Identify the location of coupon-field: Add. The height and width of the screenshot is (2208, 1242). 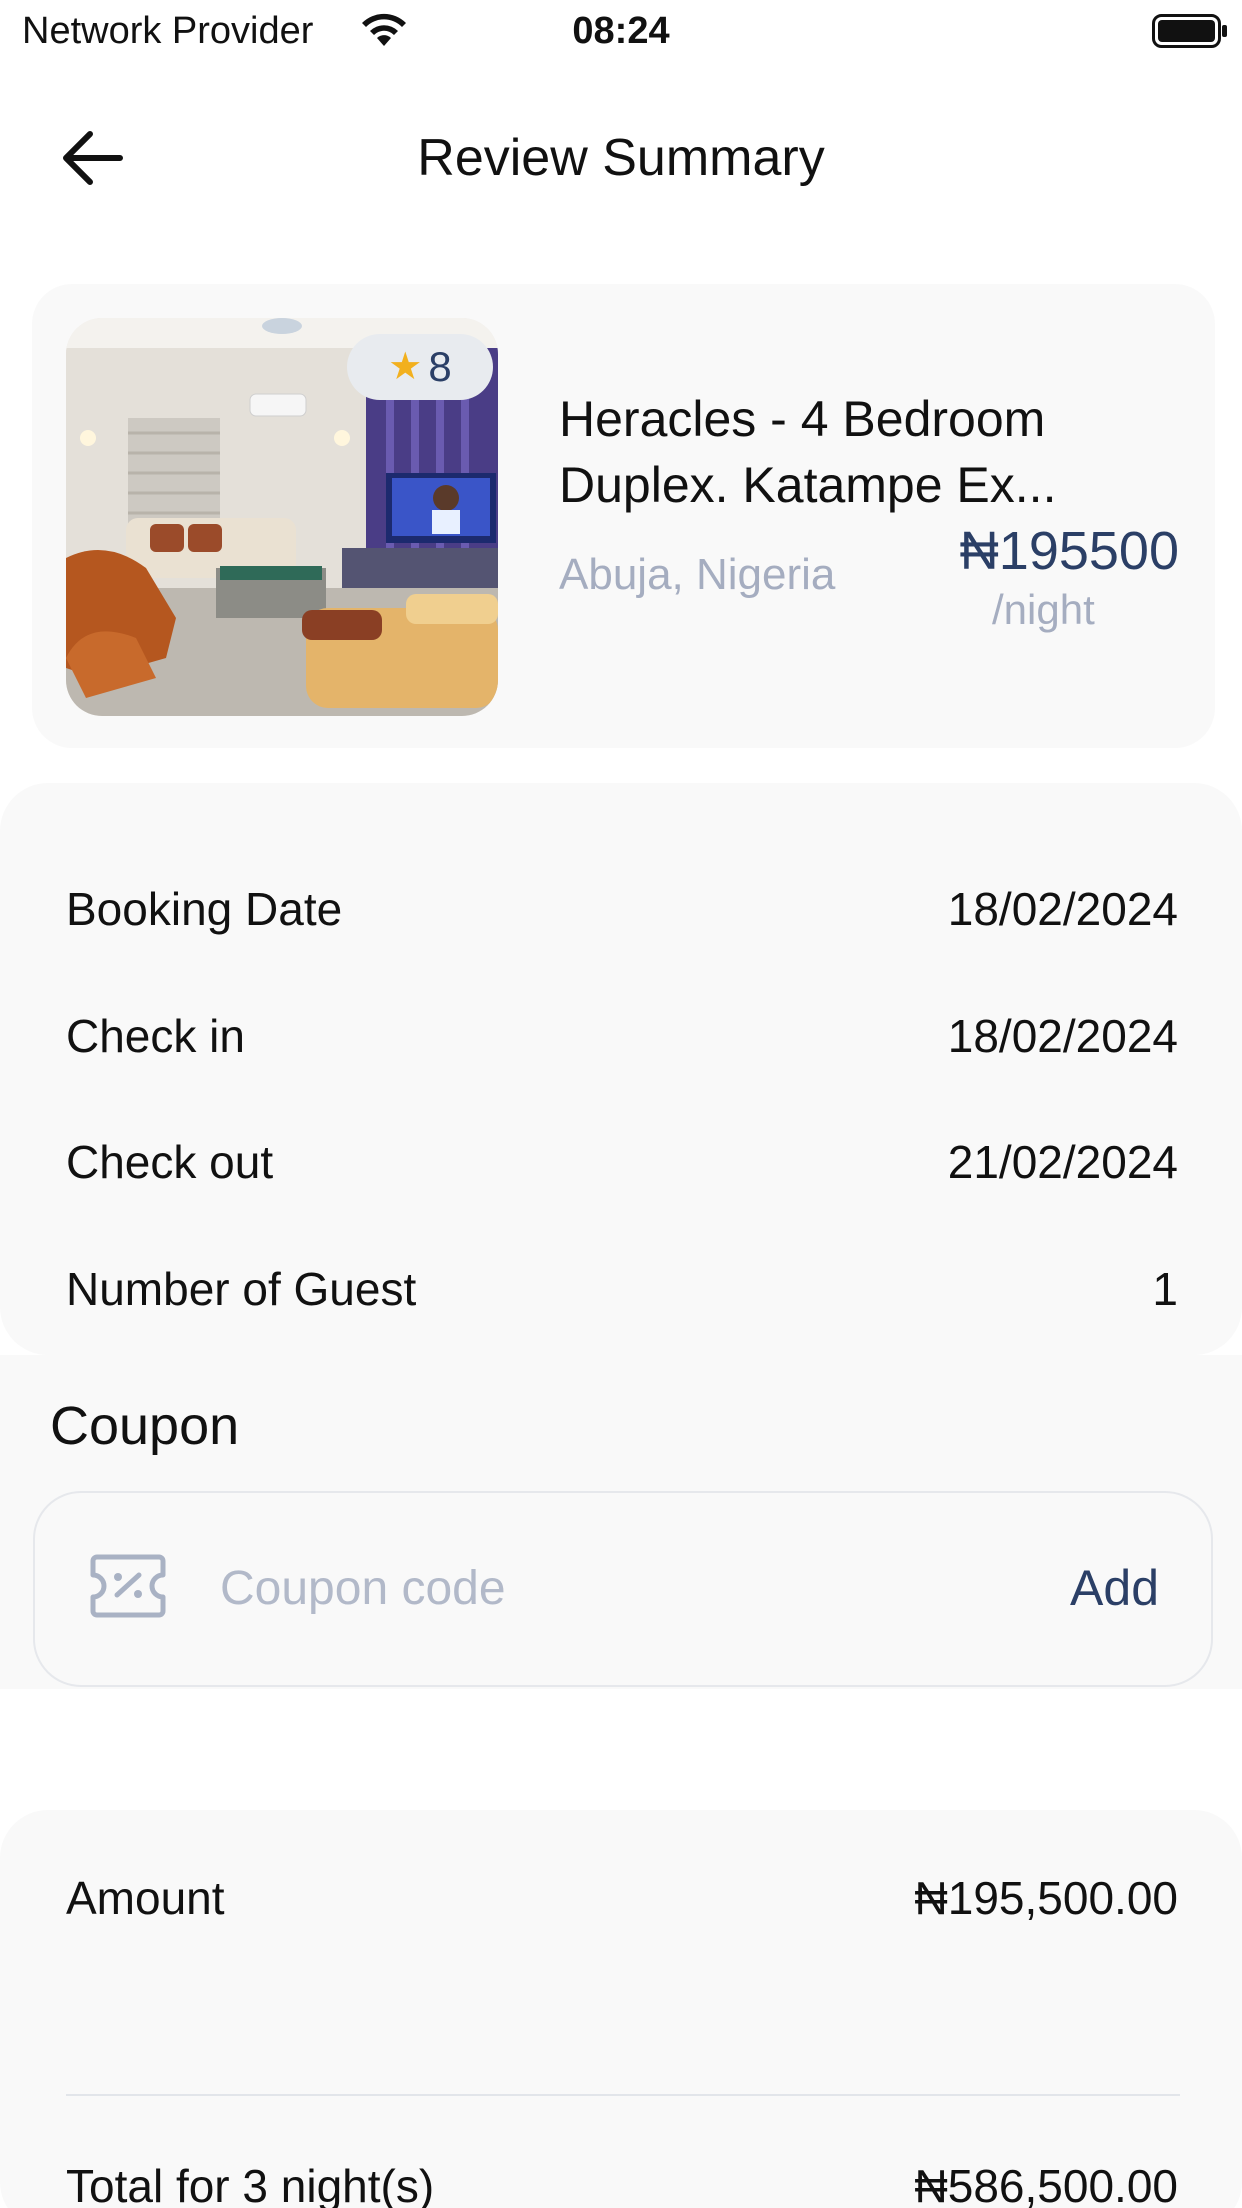
(623, 1589).